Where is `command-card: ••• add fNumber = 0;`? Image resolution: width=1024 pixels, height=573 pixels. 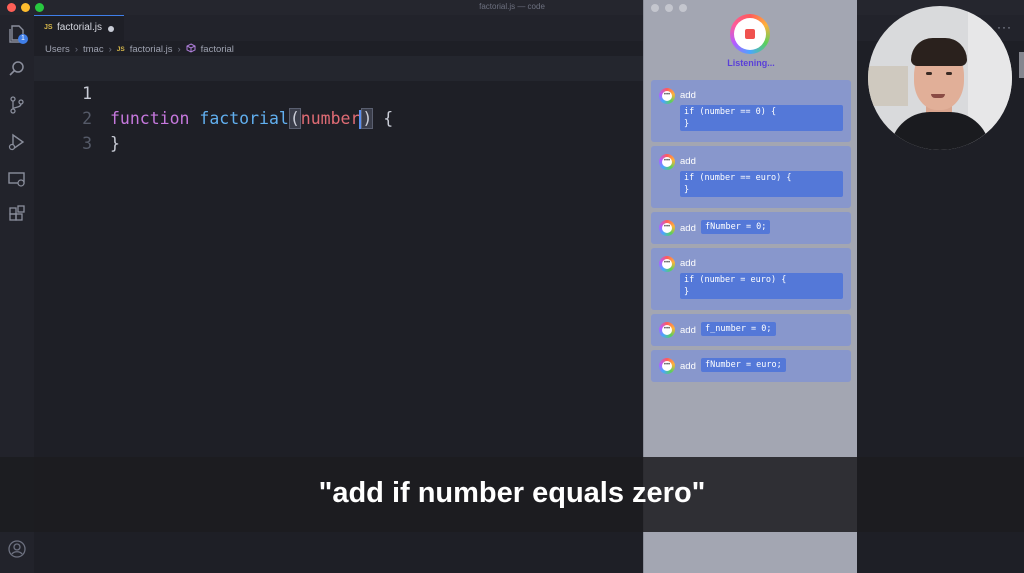 command-card: ••• add fNumber = 0; is located at coordinates (751, 228).